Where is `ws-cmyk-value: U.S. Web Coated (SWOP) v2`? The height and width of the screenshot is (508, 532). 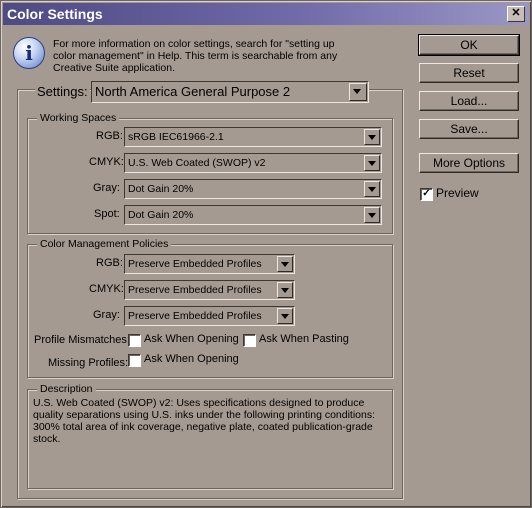
ws-cmyk-value: U.S. Web Coated (SWOP) v2 is located at coordinates (197, 163).